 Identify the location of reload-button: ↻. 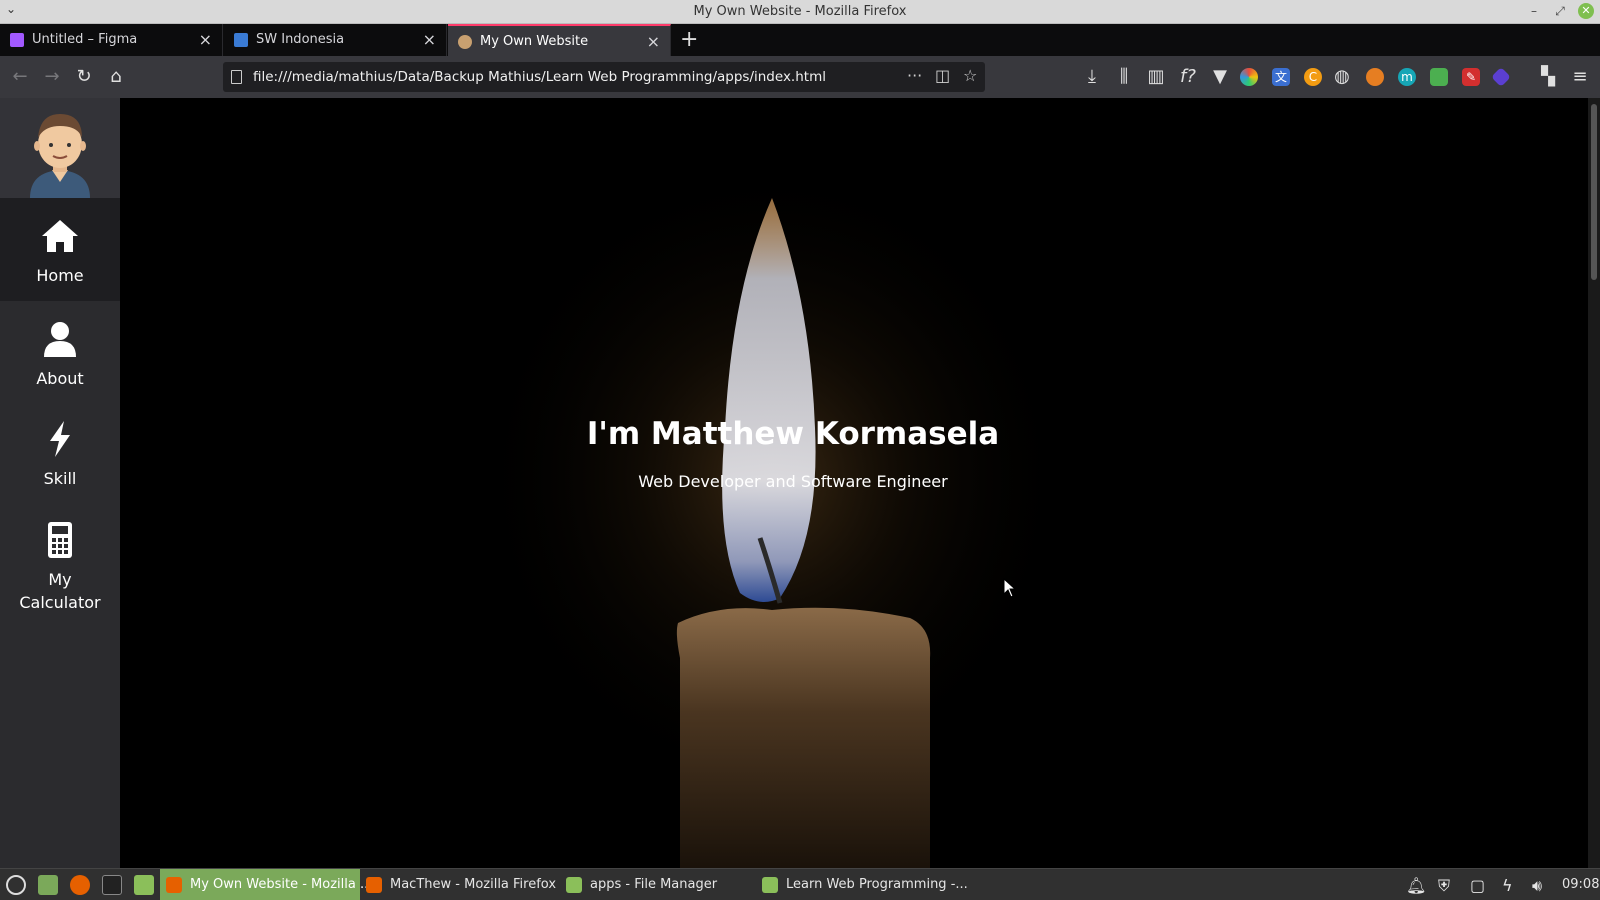
(84, 77).